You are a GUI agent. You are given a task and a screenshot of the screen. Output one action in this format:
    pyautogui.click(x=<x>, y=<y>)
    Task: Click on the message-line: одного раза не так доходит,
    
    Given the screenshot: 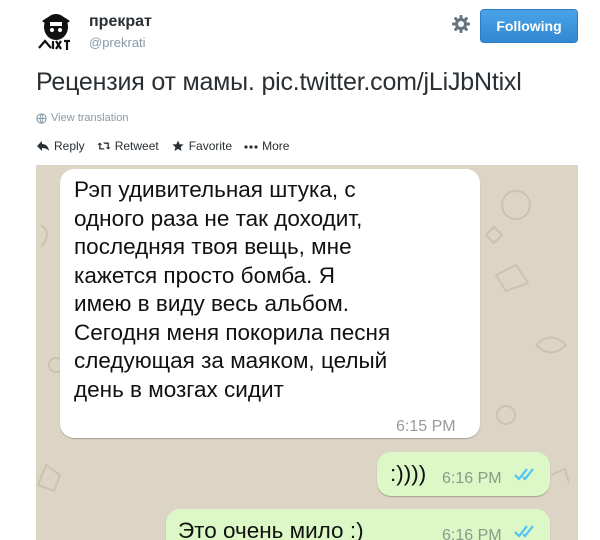 What is the action you would take?
    pyautogui.click(x=218, y=218)
    